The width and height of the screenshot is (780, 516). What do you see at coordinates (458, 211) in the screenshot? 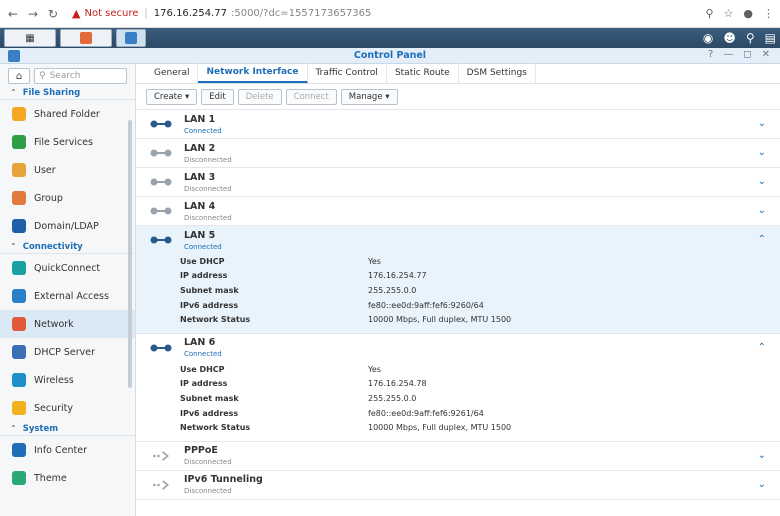
I see `interface-row: LAN 4 Disconnected ⌄` at bounding box center [458, 211].